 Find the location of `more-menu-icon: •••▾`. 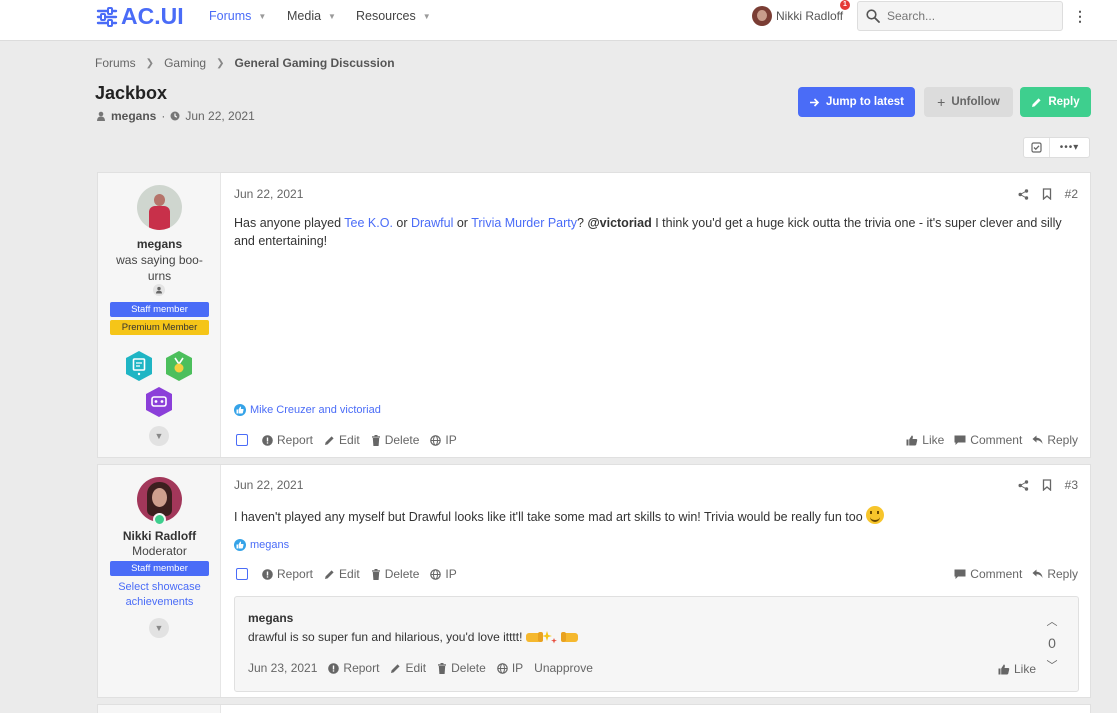

more-menu-icon: •••▾ is located at coordinates (1069, 147).